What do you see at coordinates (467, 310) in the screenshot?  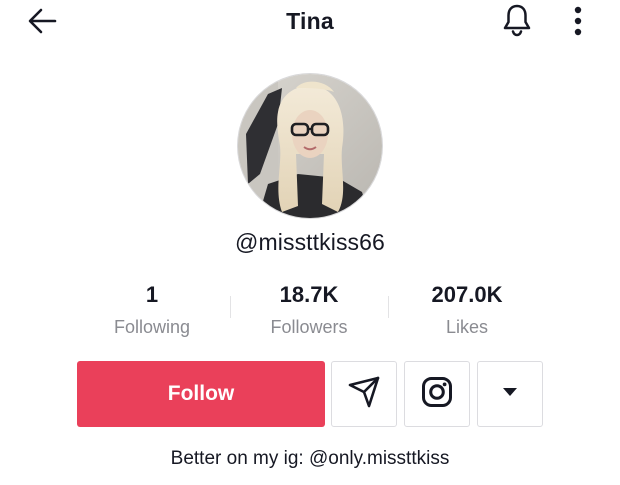 I see `stat-likes: 207.0K Likes` at bounding box center [467, 310].